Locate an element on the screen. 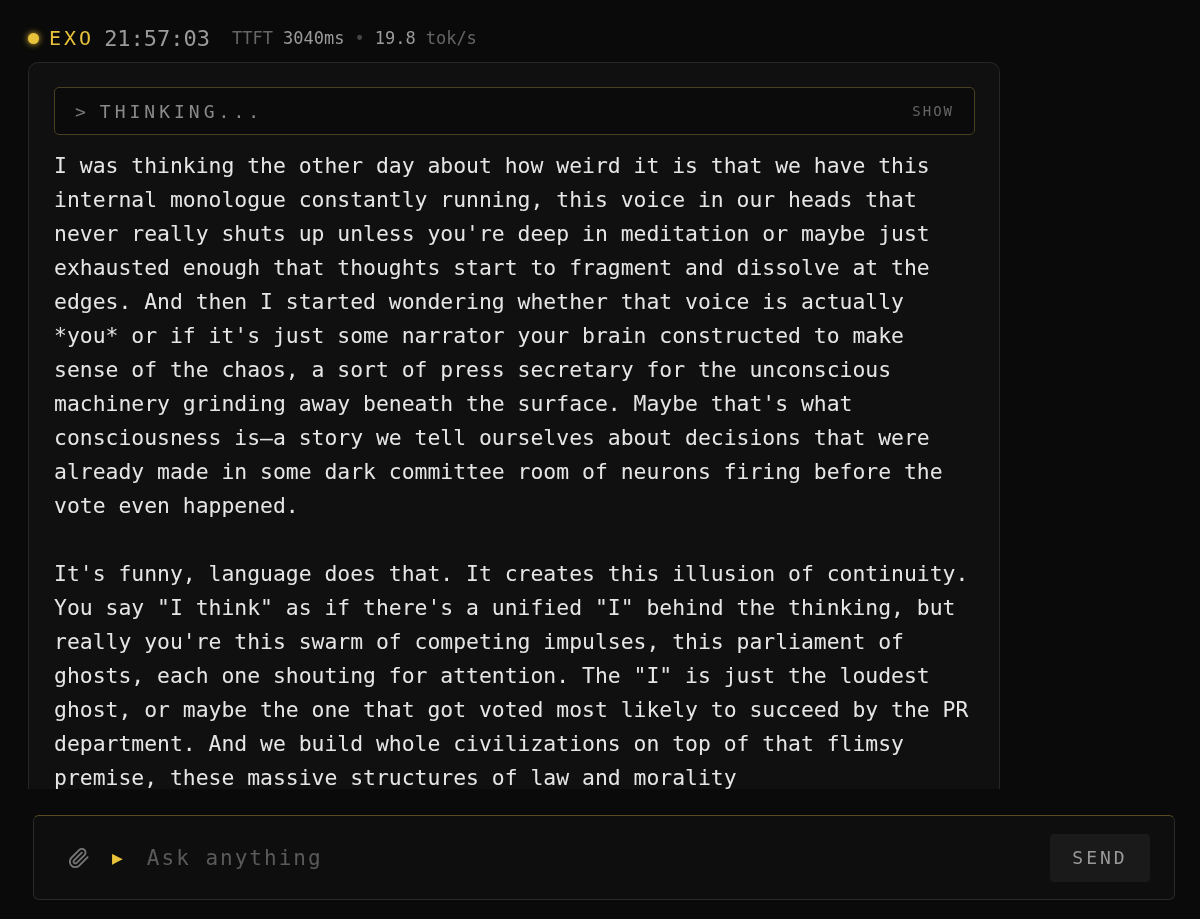 The height and width of the screenshot is (919, 1200). ttft-label: TTFT is located at coordinates (253, 38).